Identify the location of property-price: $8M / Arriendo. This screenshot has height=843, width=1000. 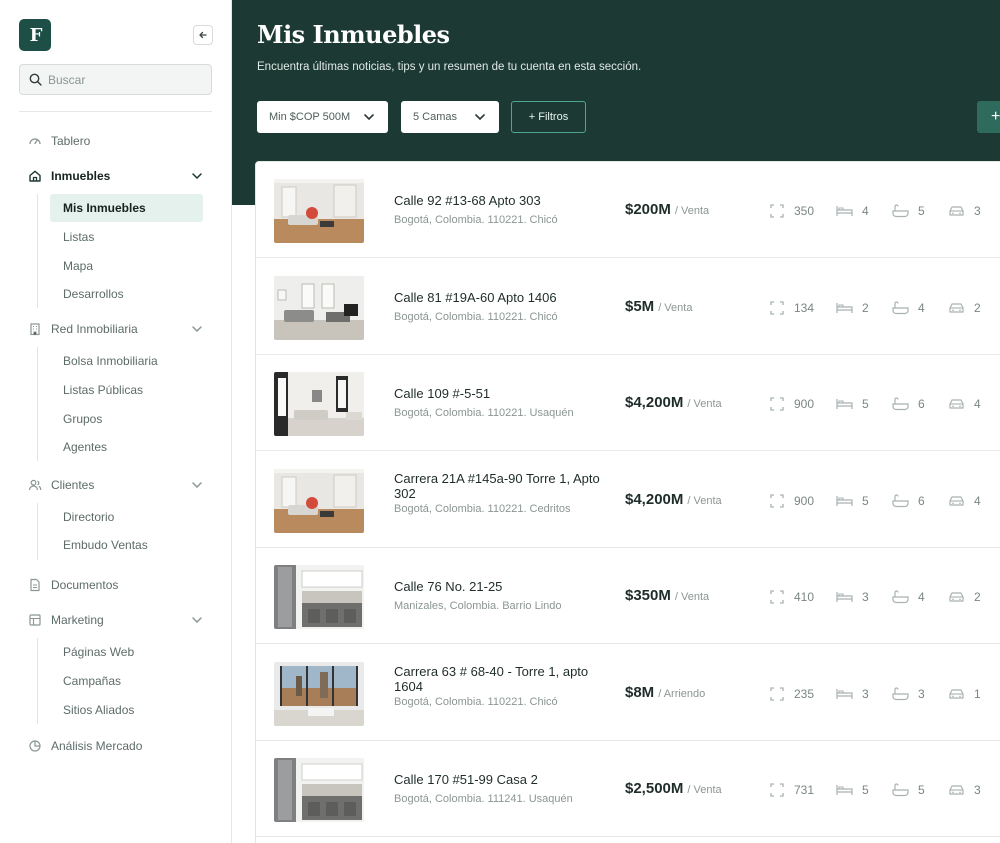
(665, 692).